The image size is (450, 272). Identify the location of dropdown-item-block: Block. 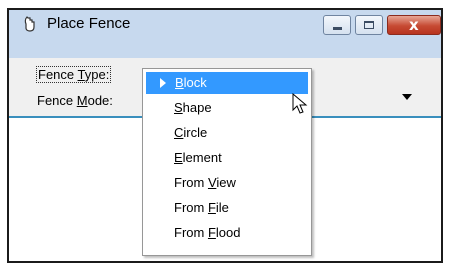
(227, 83).